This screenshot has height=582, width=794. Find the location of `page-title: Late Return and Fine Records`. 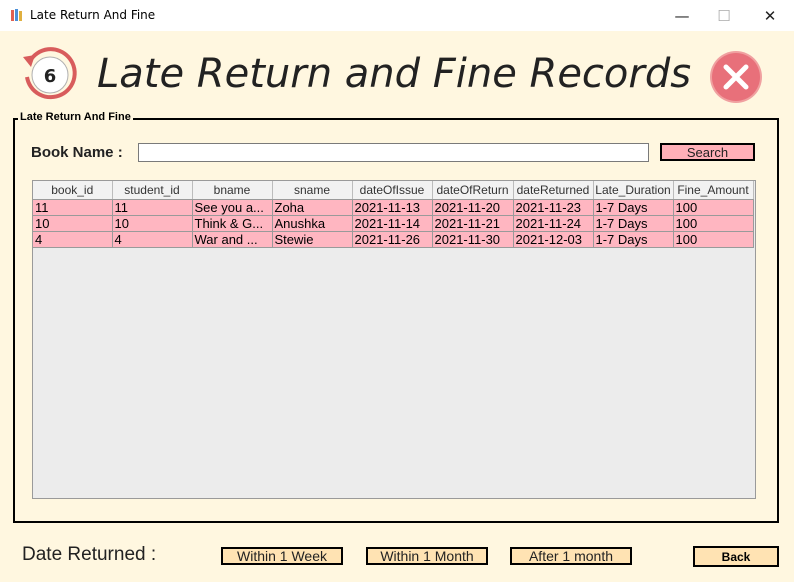

page-title: Late Return and Fine Records is located at coordinates (394, 74).